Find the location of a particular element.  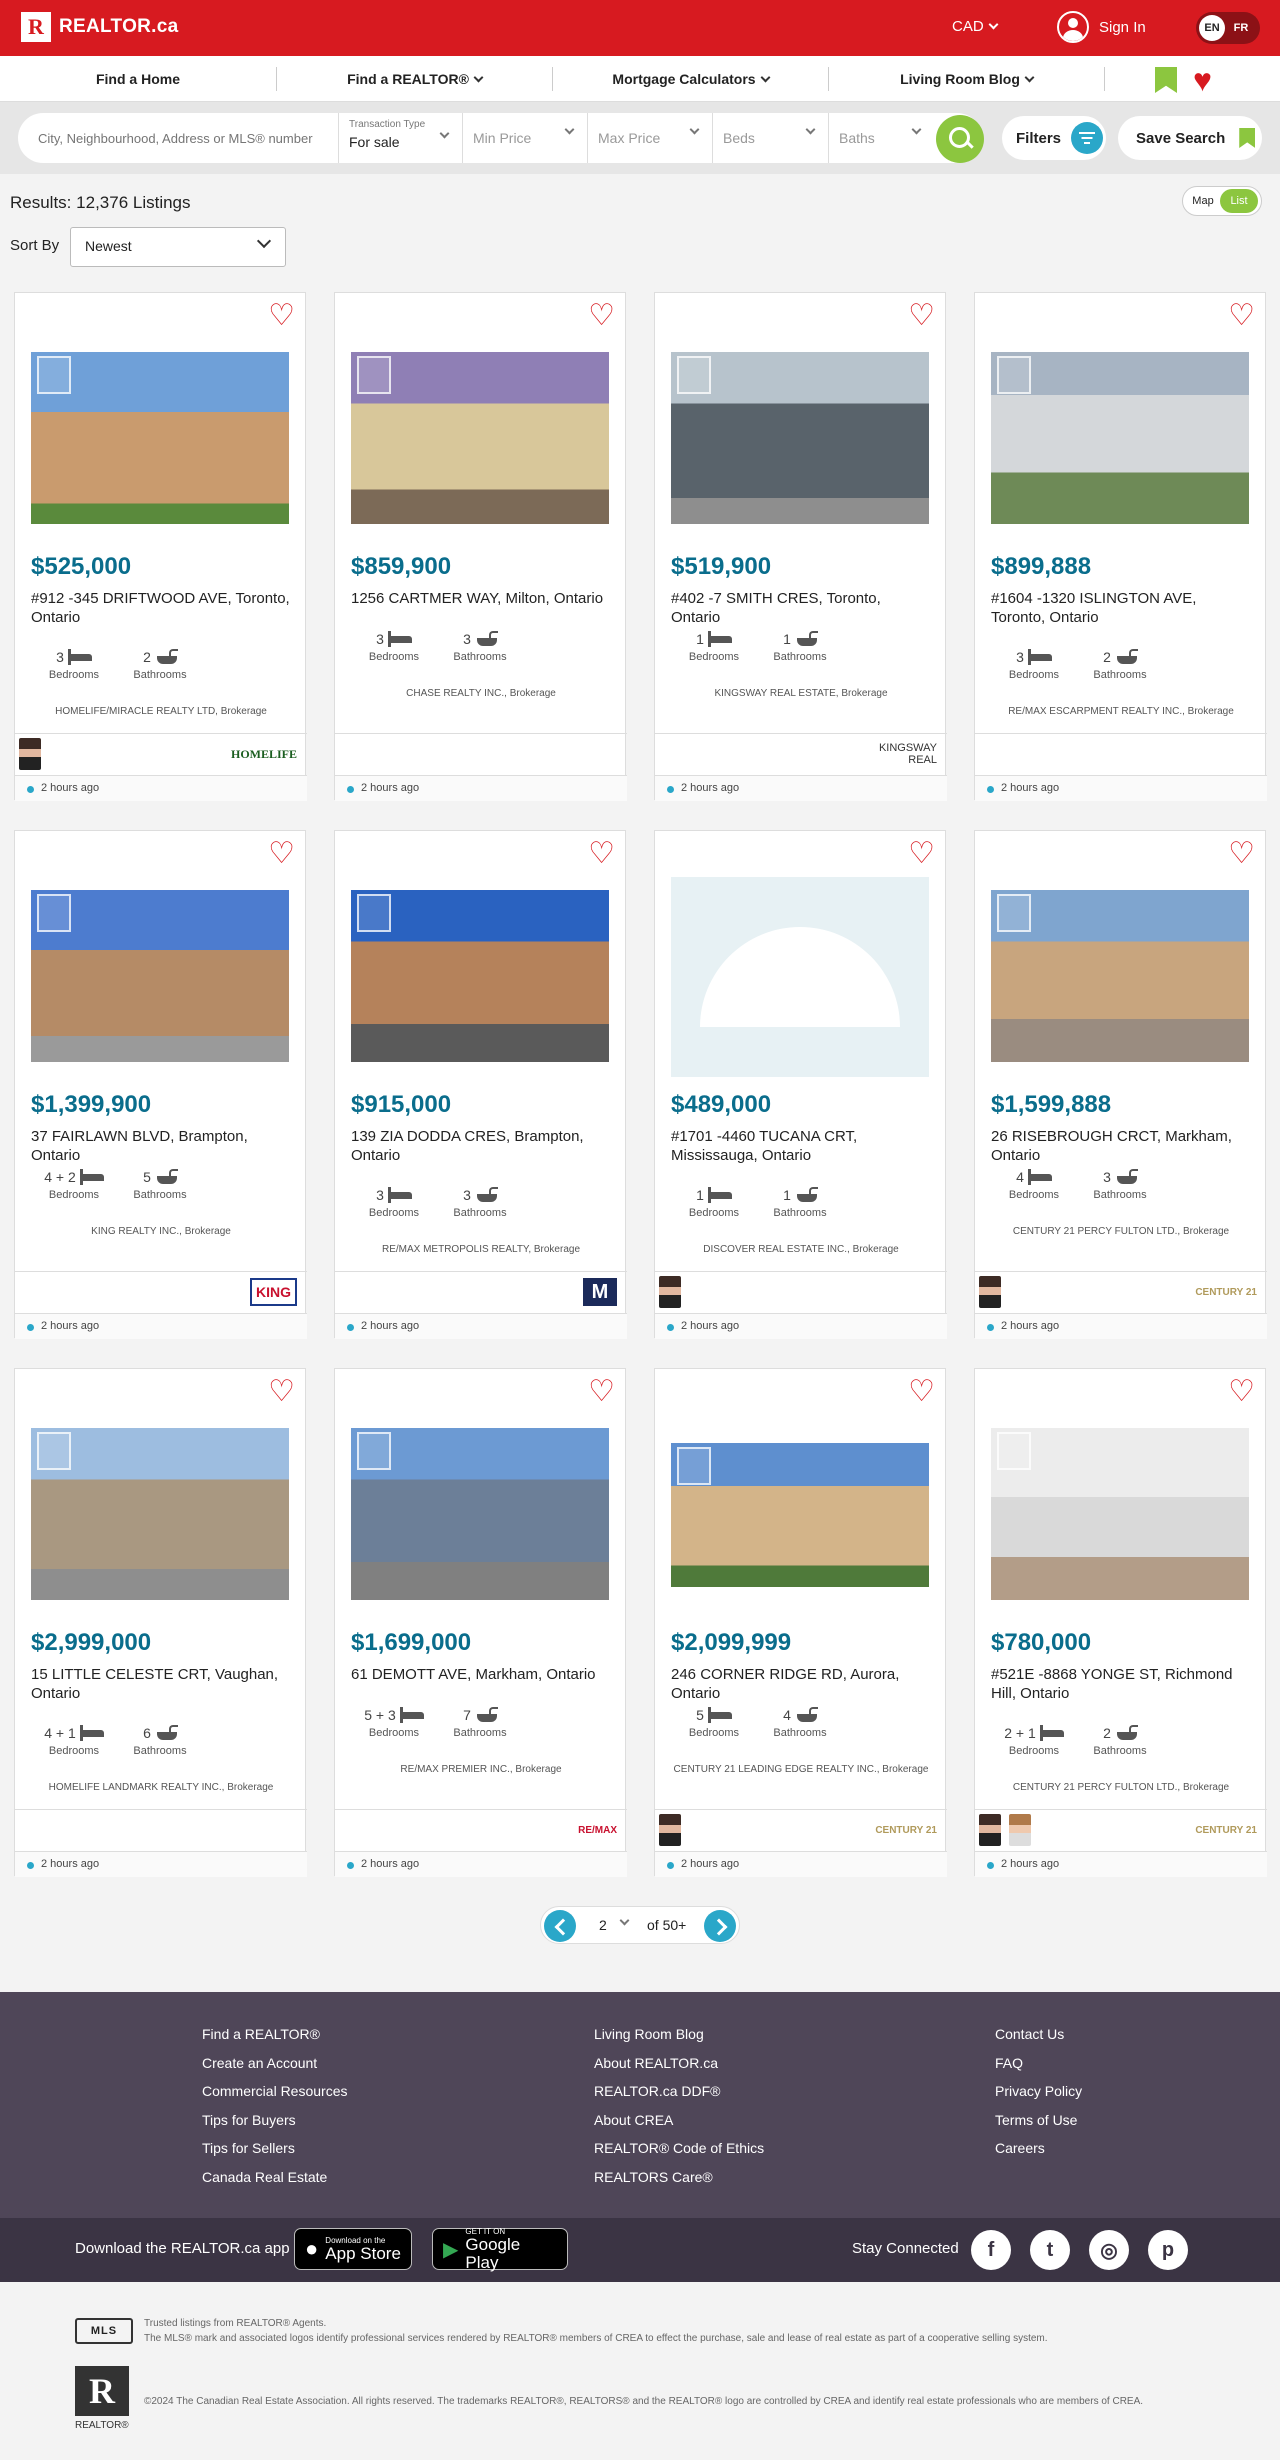

search-input is located at coordinates (193, 138).